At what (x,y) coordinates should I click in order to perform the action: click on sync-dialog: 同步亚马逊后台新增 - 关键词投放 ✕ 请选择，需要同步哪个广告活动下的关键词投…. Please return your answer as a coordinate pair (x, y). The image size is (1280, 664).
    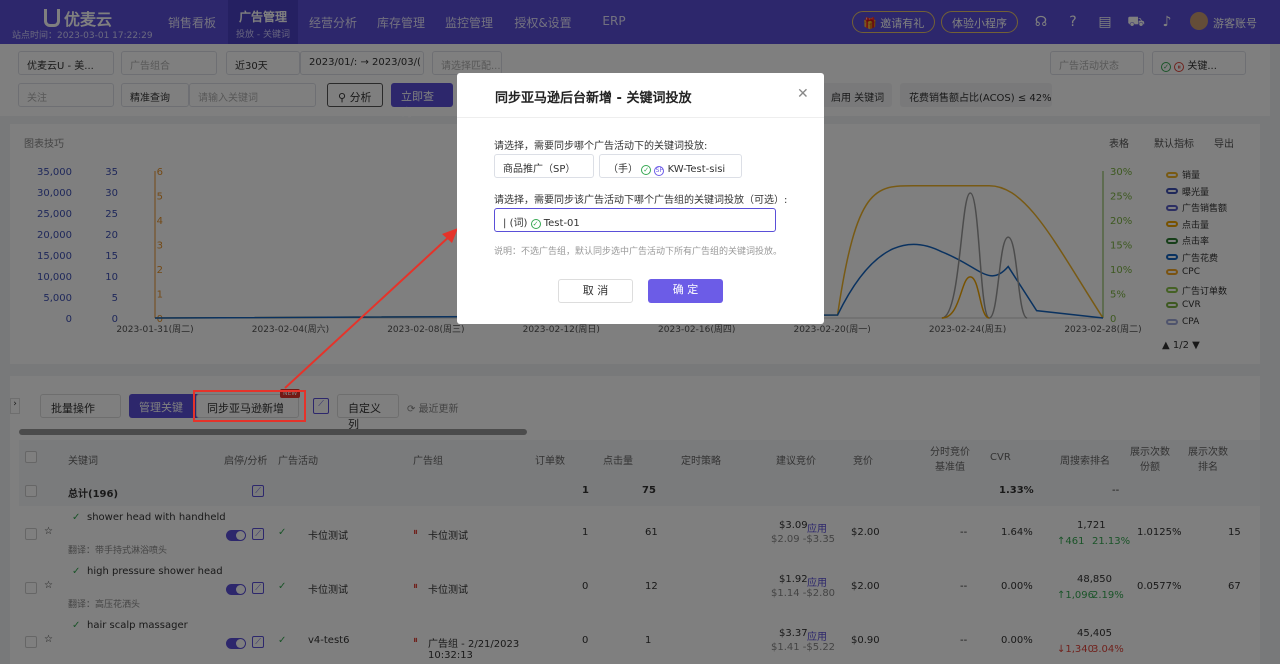
    Looking at the image, I should click on (640, 198).